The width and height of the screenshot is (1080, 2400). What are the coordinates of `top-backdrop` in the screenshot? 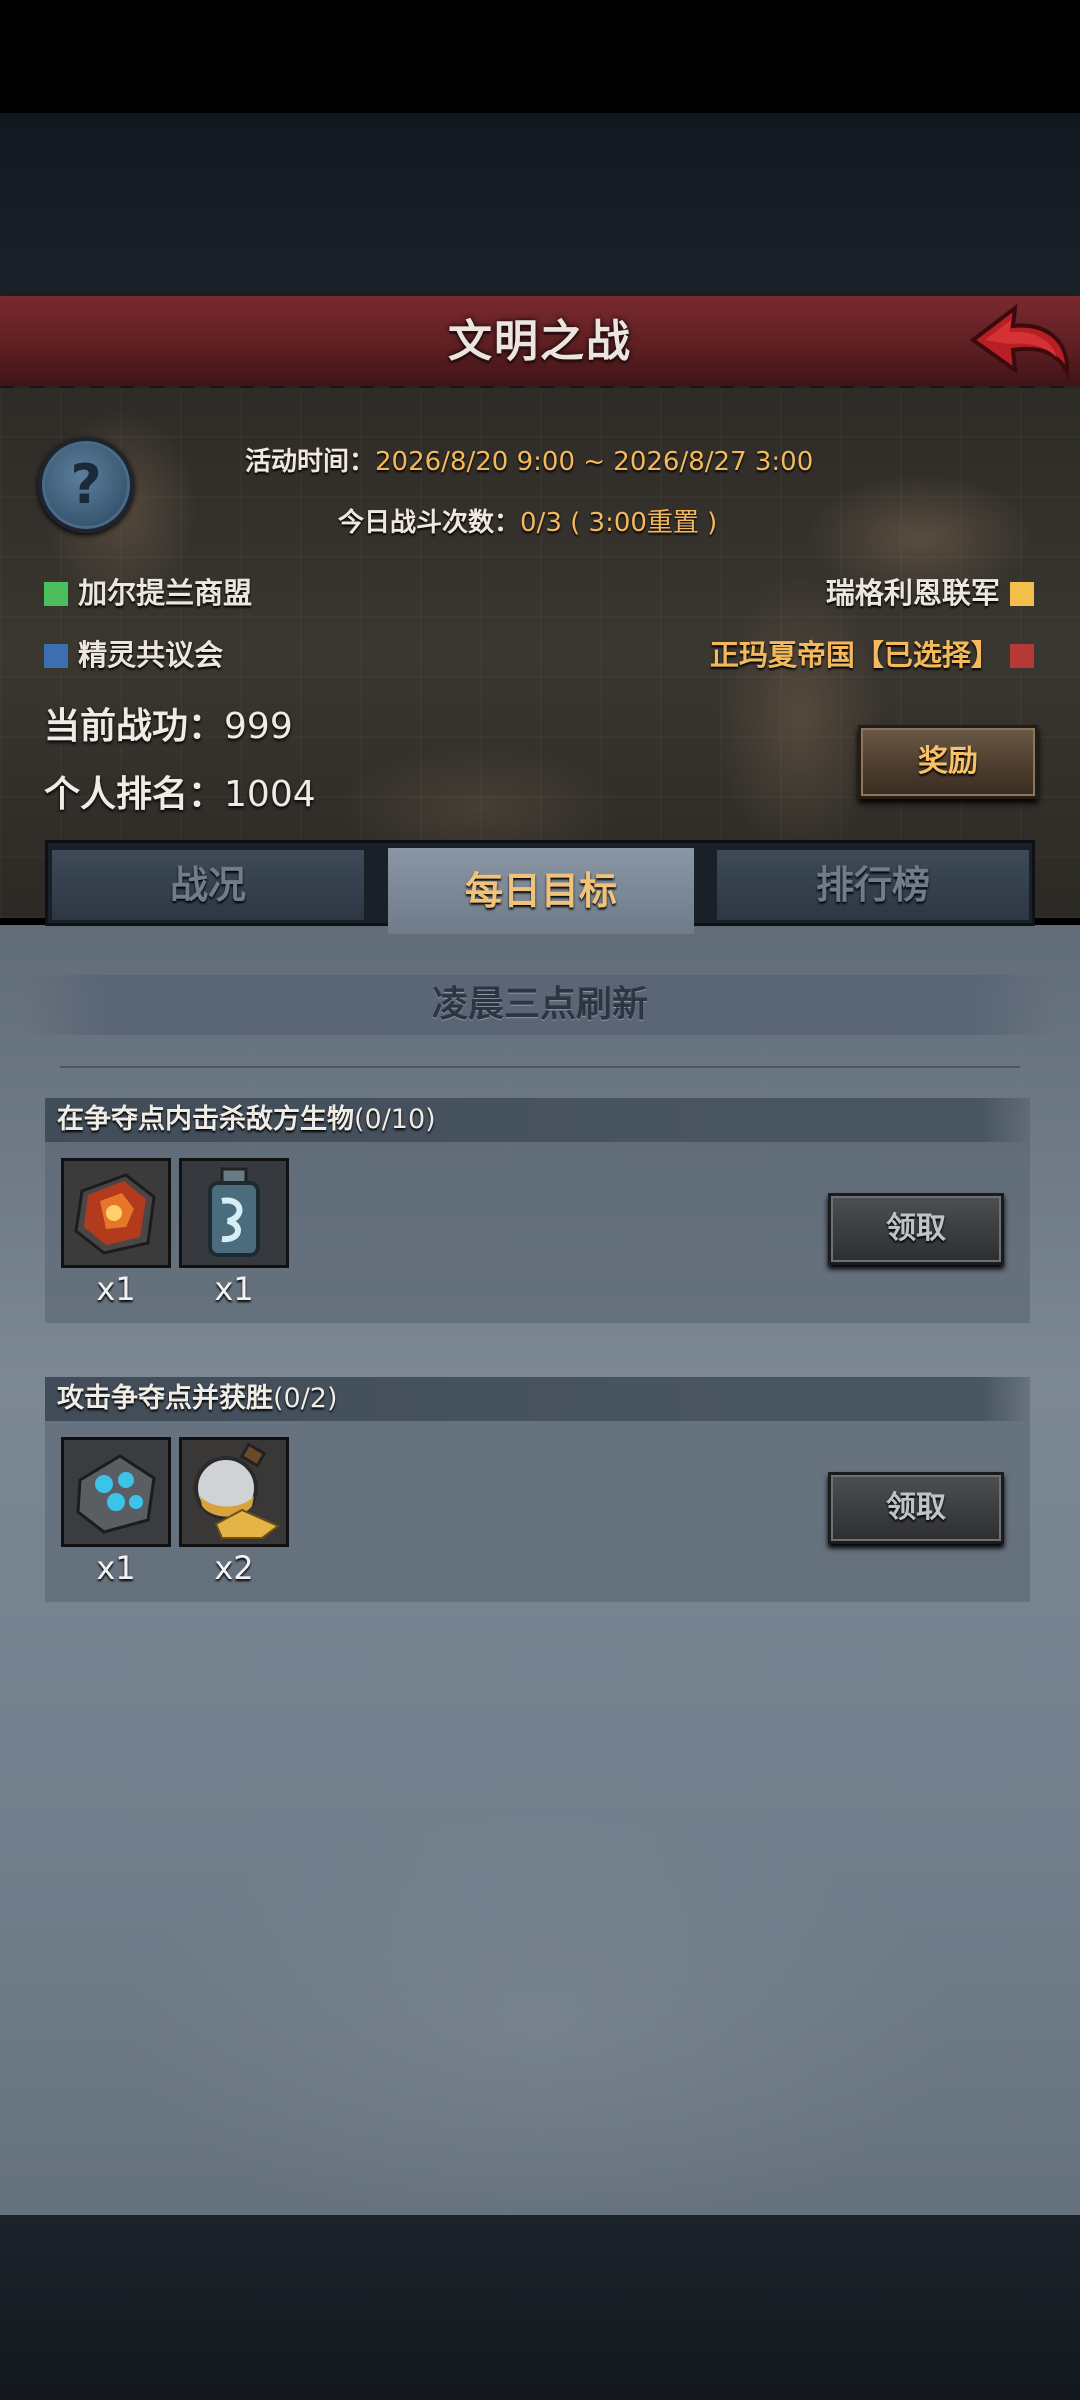 It's located at (540, 205).